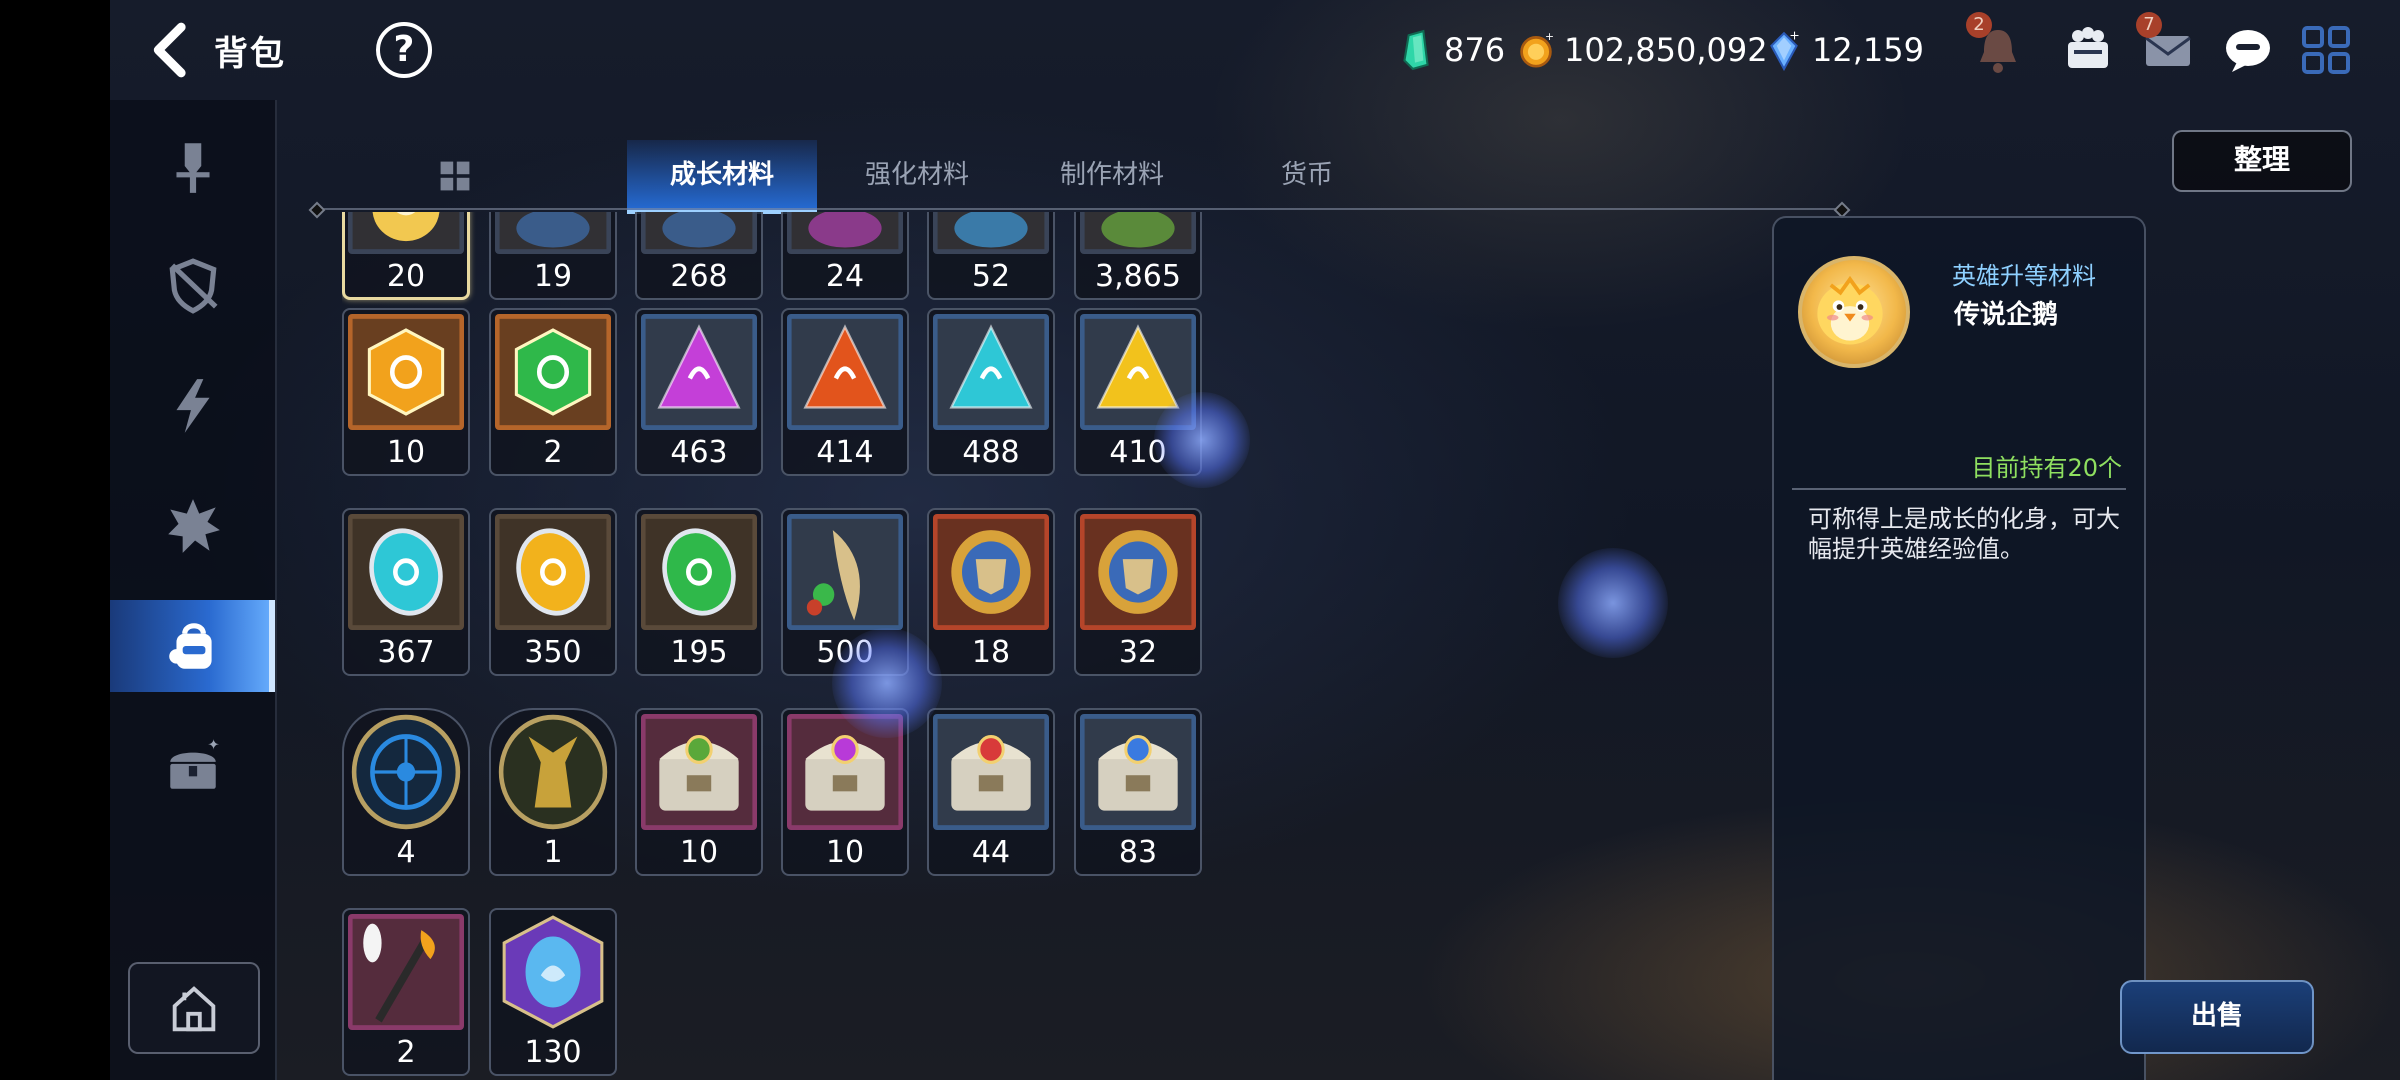 The image size is (2400, 1080). What do you see at coordinates (192, 166) in the screenshot?
I see `nav-equipment` at bounding box center [192, 166].